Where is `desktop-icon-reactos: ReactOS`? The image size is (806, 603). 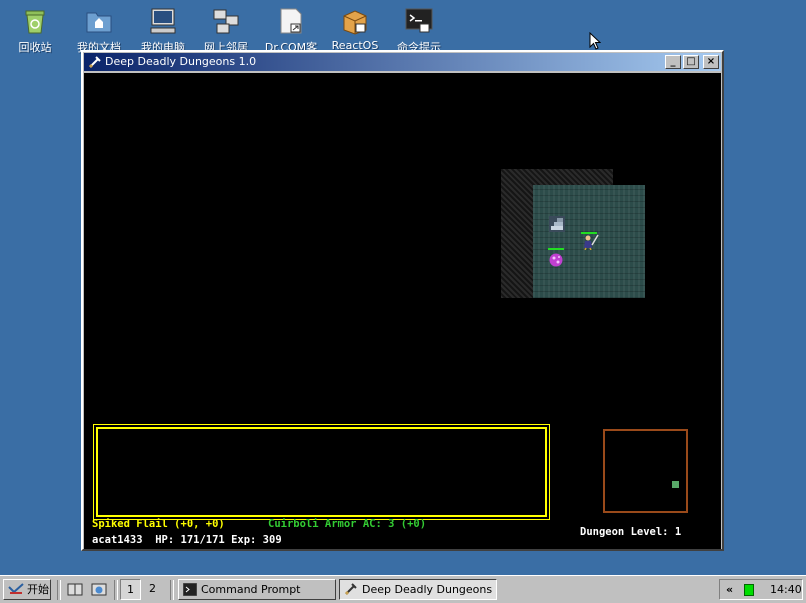 desktop-icon-reactos: ReactOS is located at coordinates (355, 29).